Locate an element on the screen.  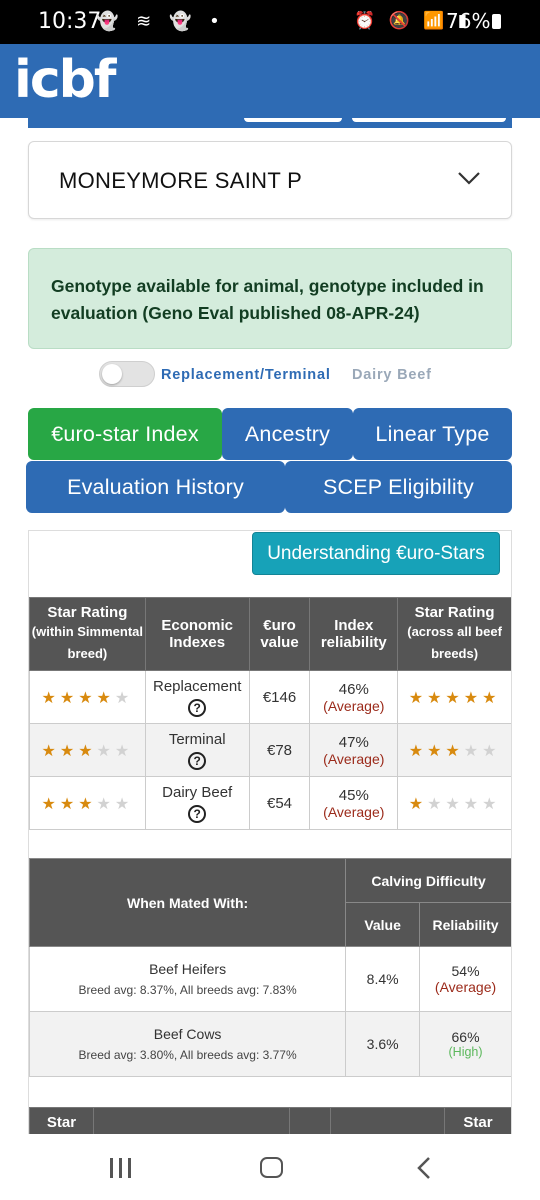
header-star-across: Star Rating (across all beef breeds) is located at coordinates (454, 634).